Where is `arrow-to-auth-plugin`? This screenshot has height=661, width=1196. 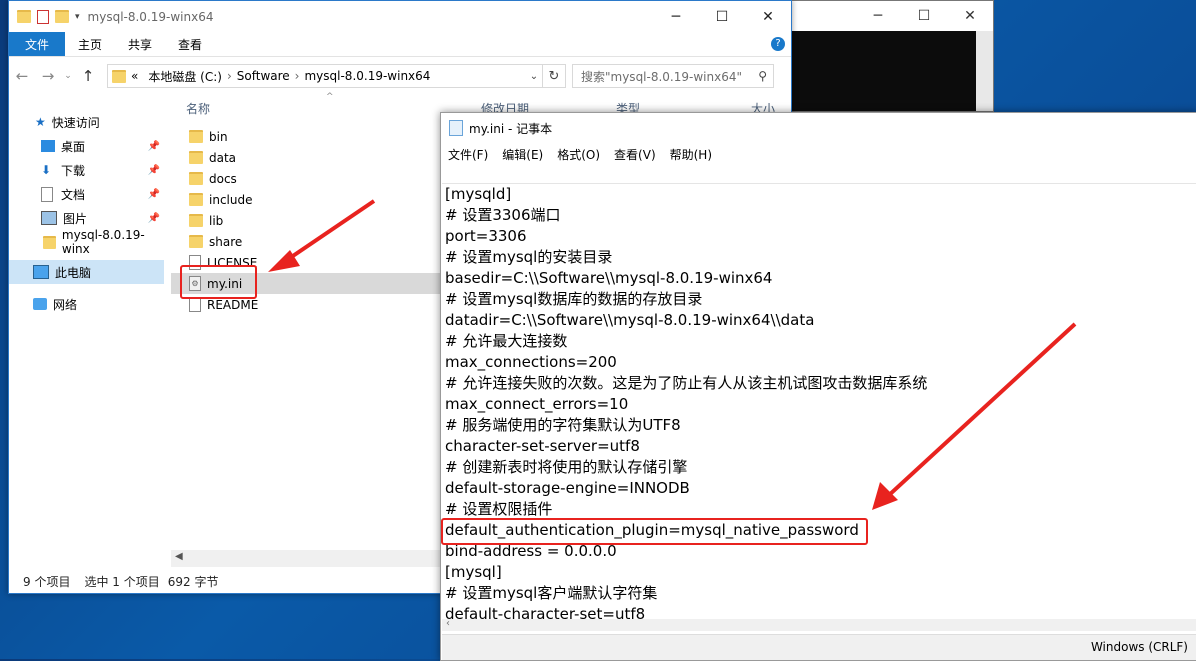 arrow-to-auth-plugin is located at coordinates (974, 416).